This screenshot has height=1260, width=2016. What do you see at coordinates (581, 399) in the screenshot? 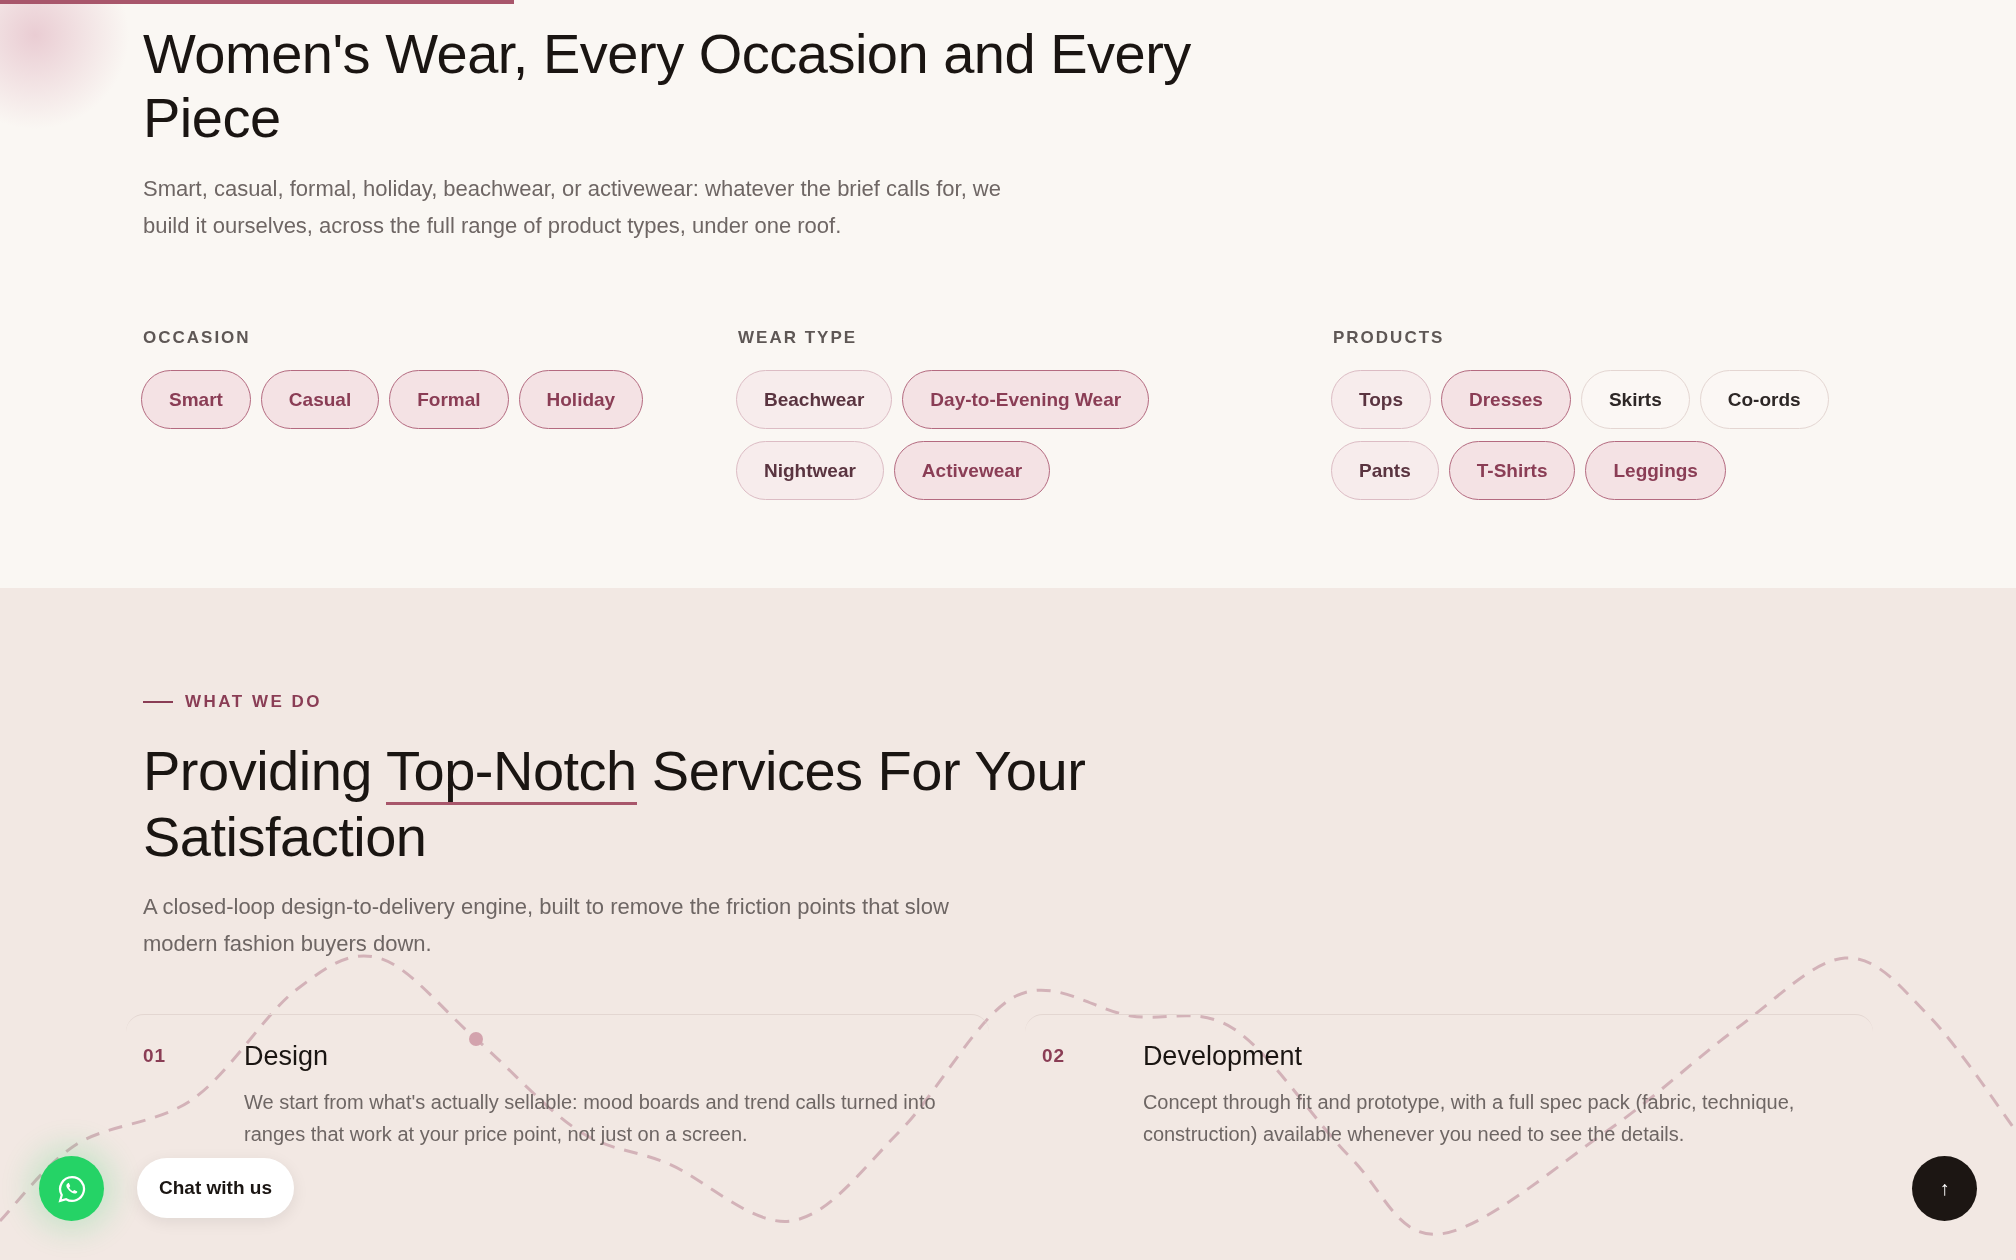
I see `filter-chip: Holiday` at bounding box center [581, 399].